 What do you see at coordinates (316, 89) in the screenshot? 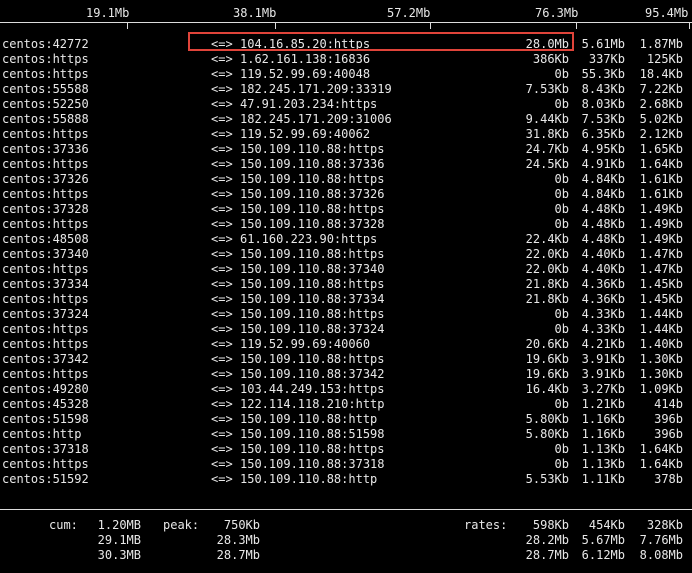
I see `destination-host: 182.245.171.209:33319` at bounding box center [316, 89].